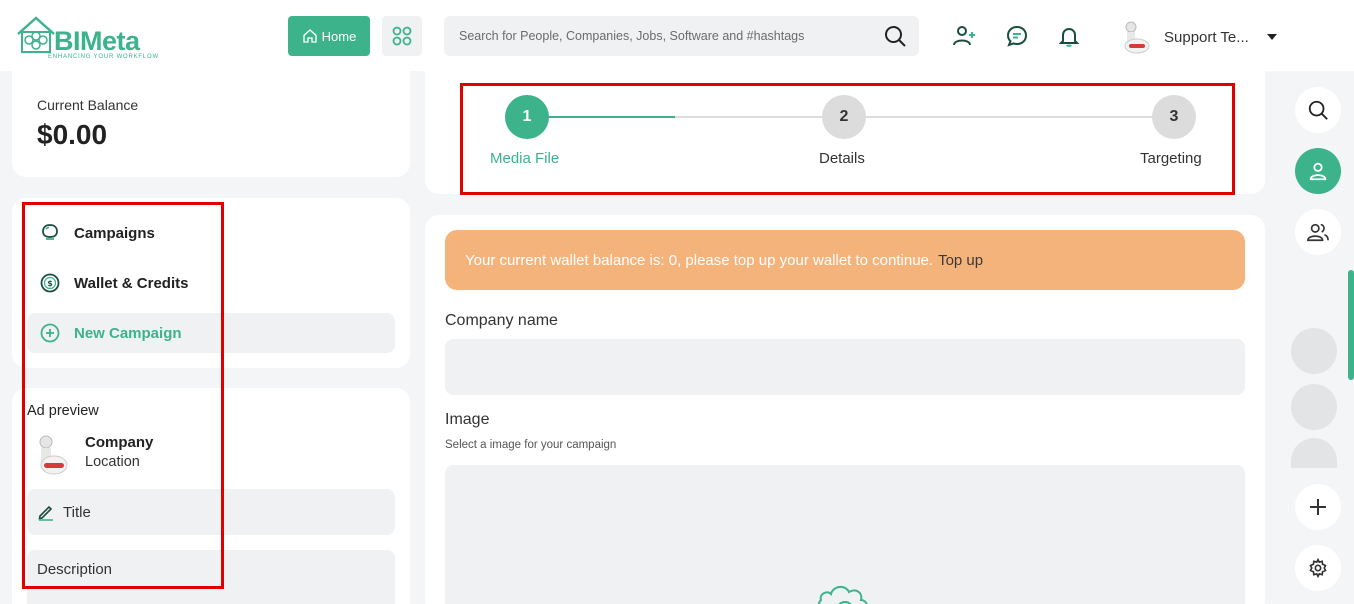  I want to click on menu-item-wallet-credits: $ Wallet & Credits, so click(211, 283).